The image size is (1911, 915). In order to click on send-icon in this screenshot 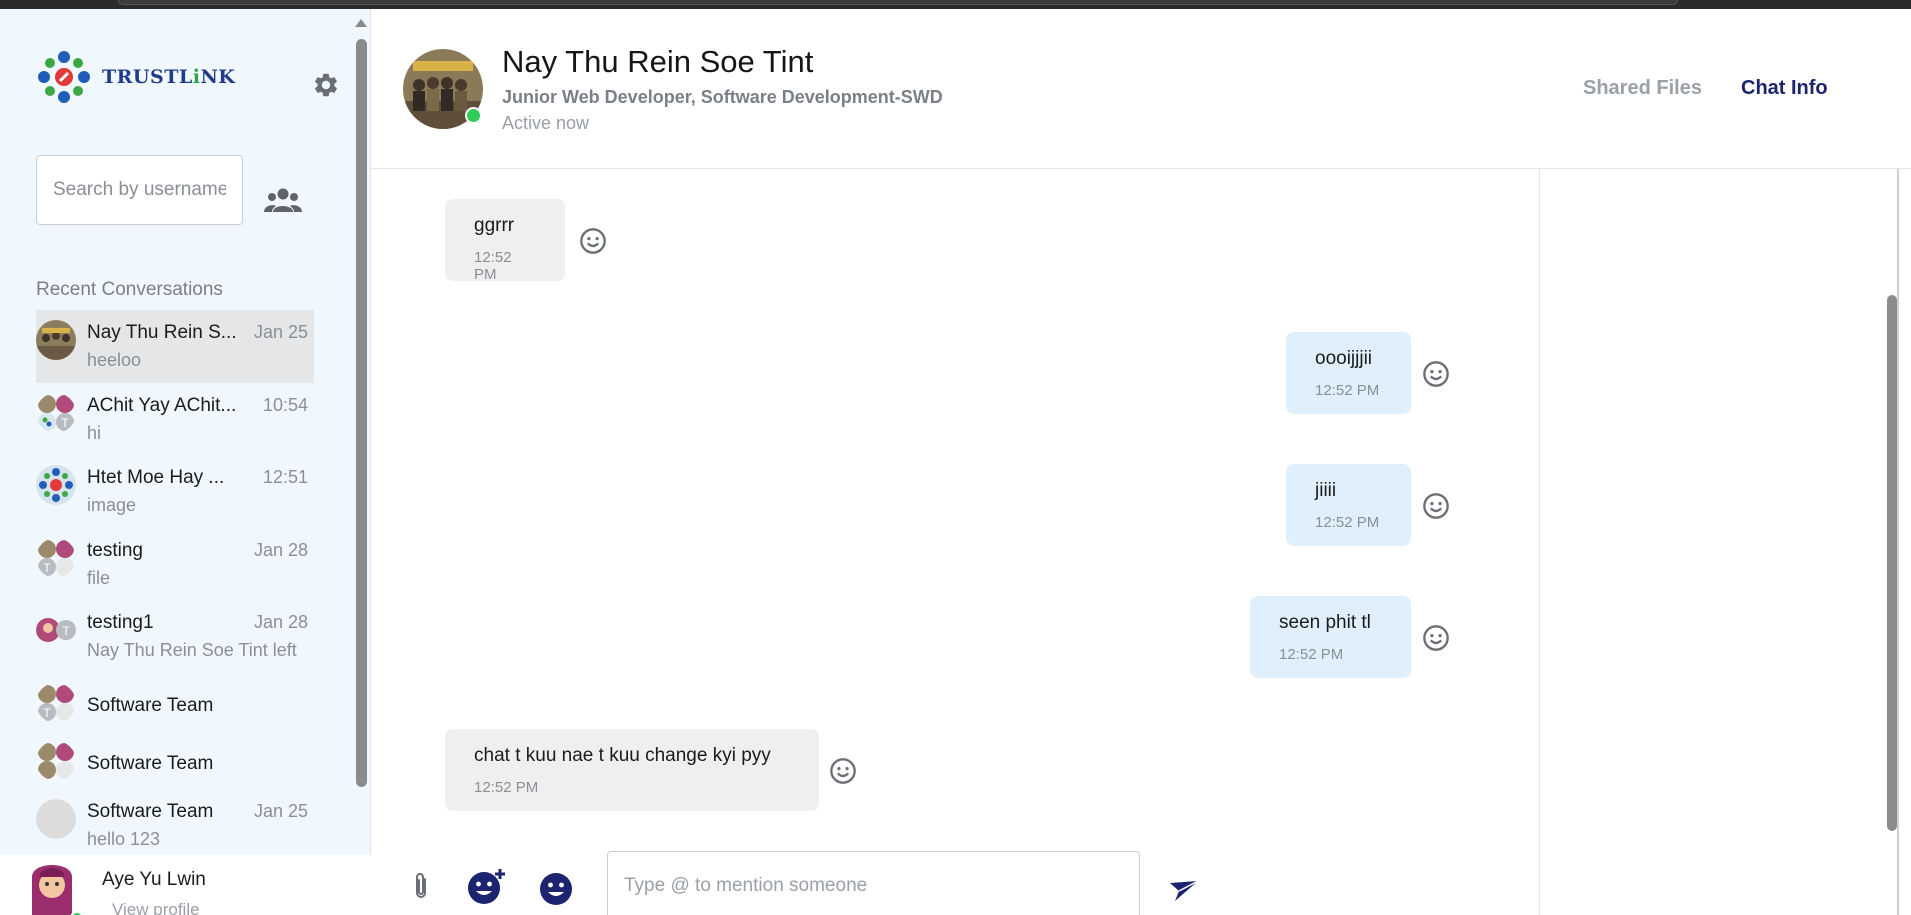, I will do `click(1184, 891)`.